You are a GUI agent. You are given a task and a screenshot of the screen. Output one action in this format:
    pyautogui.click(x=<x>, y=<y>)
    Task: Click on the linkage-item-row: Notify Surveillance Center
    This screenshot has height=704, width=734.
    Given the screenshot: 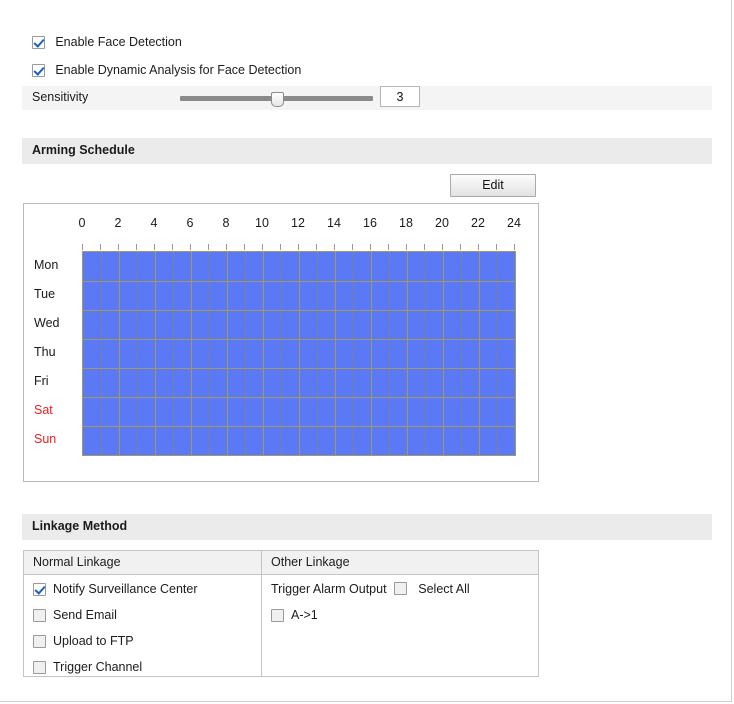 What is the action you would take?
    pyautogui.click(x=115, y=595)
    